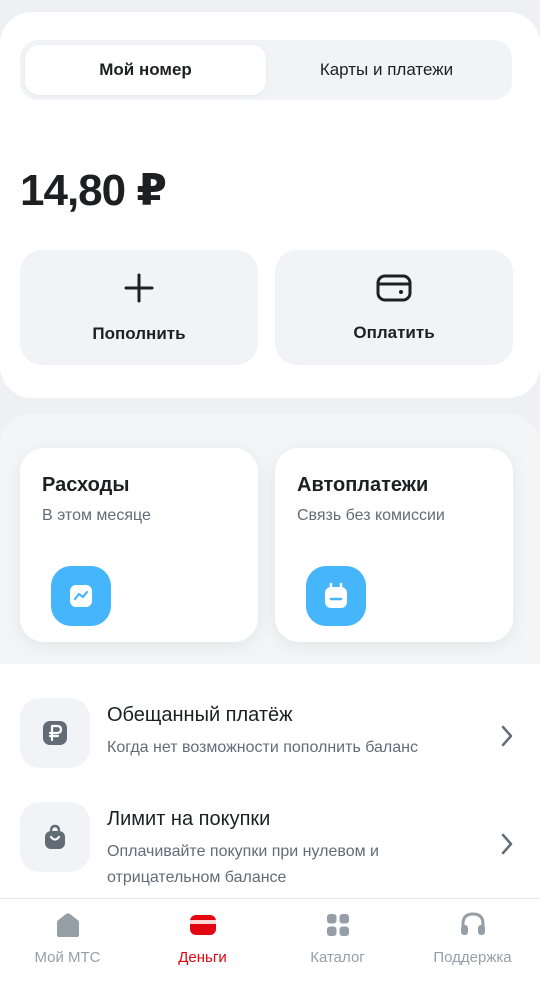  What do you see at coordinates (200, 715) in the screenshot?
I see `promised-payment-title: Обещанный платёж` at bounding box center [200, 715].